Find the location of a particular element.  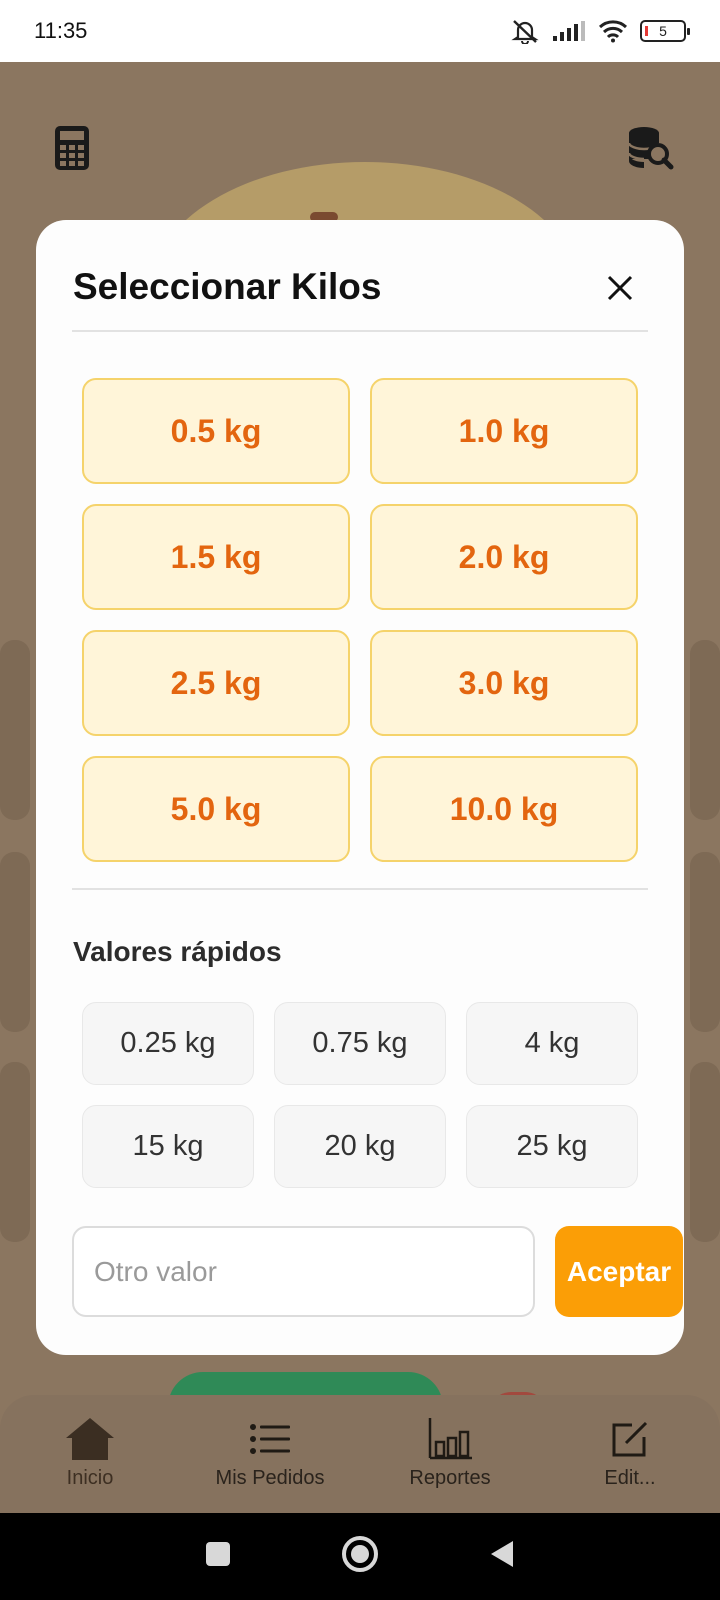

signal-icon is located at coordinates (569, 31).